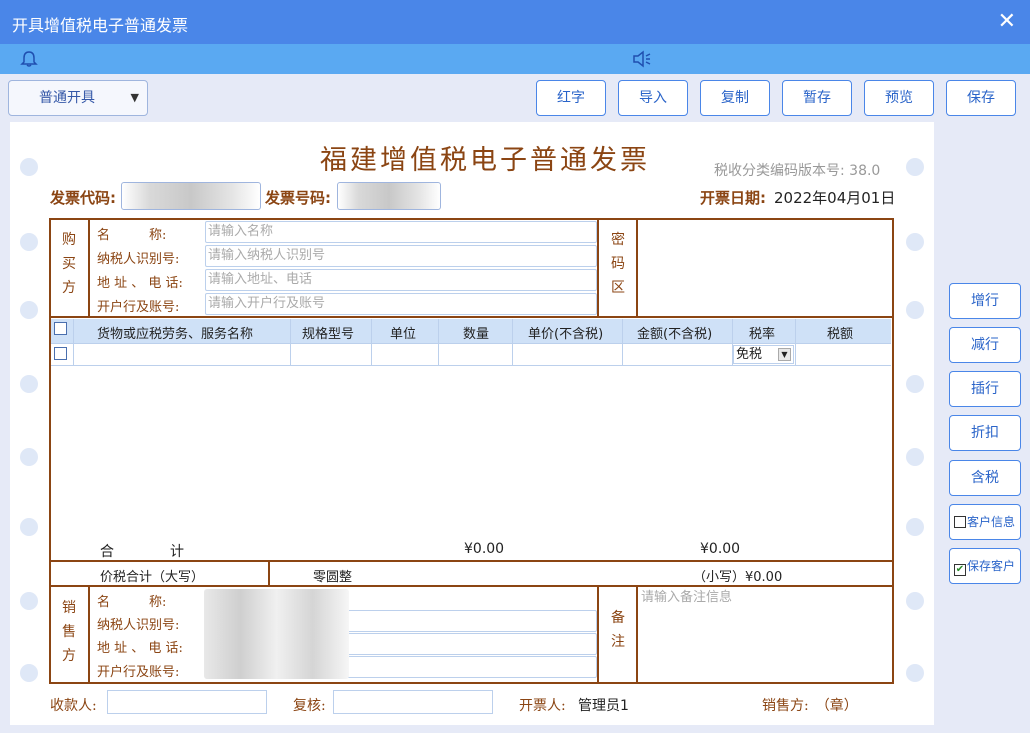  What do you see at coordinates (152, 577) in the screenshot?
I see `total-capital-label: 价税合计（大写）` at bounding box center [152, 577].